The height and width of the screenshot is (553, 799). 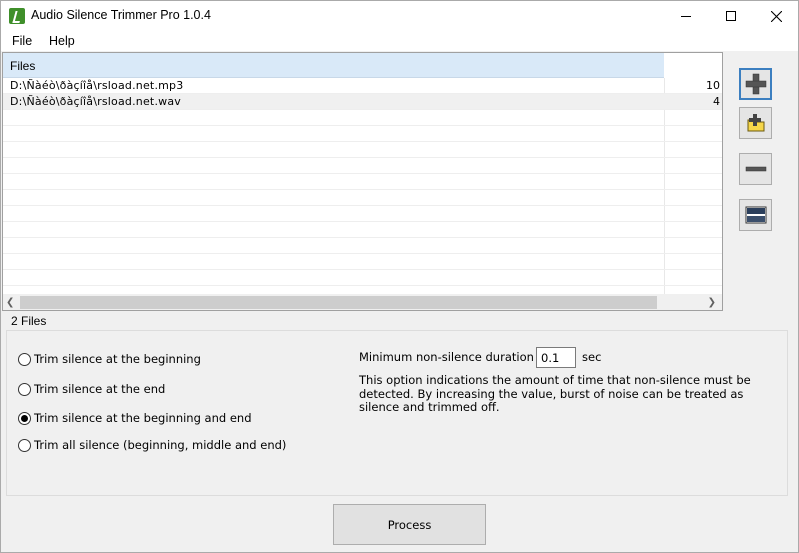 What do you see at coordinates (117, 359) in the screenshot?
I see `radio-label: Trim silence at the beginning` at bounding box center [117, 359].